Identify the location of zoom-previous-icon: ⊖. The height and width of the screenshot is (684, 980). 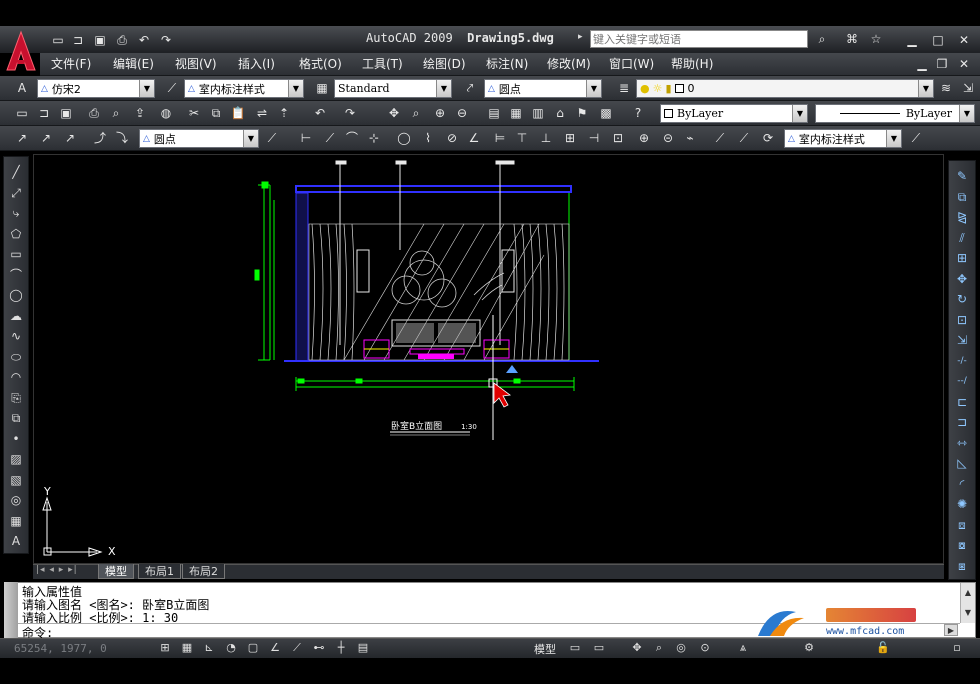
(462, 113).